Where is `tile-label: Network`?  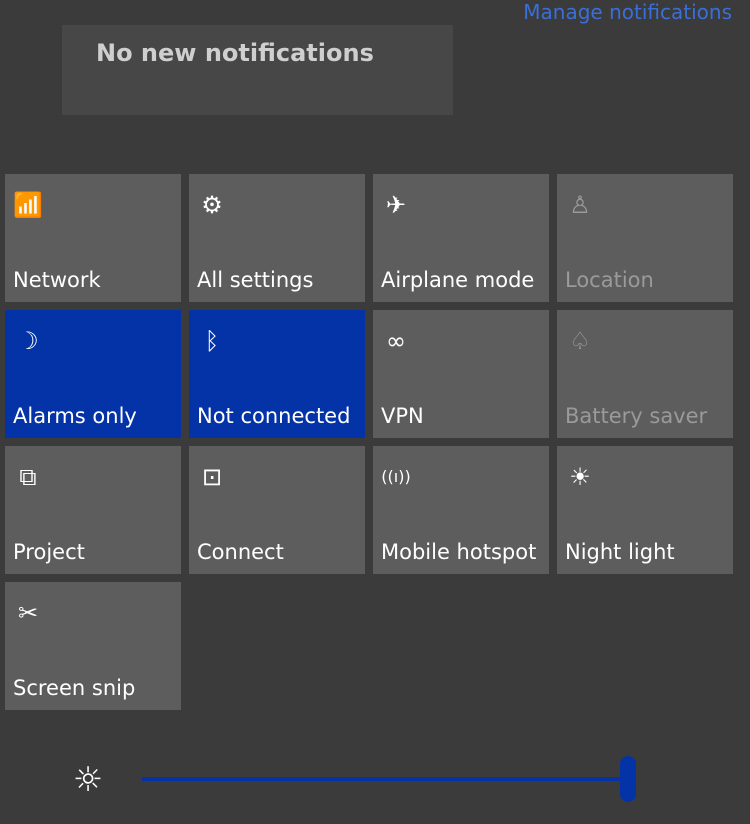
tile-label: Network is located at coordinates (57, 280).